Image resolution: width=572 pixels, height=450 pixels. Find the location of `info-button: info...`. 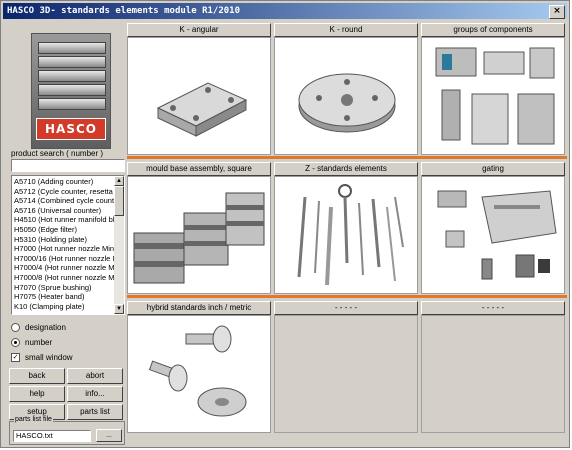

info-button: info... is located at coordinates (95, 394).